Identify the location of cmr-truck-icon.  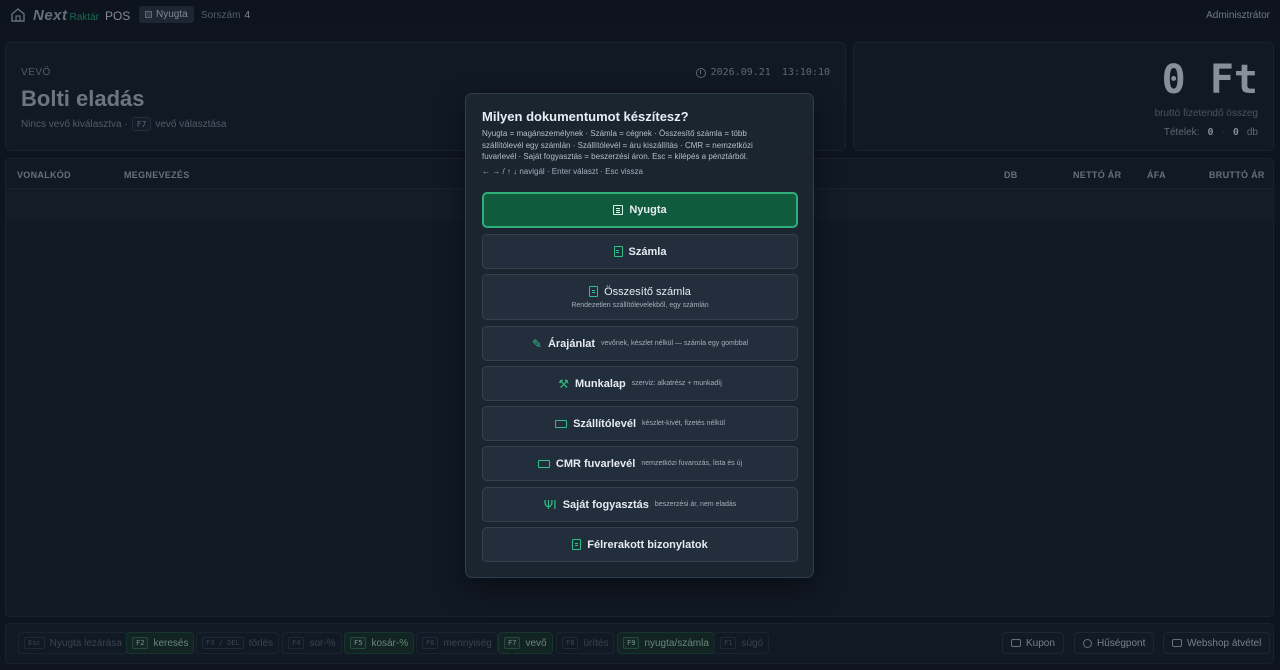
(543, 463).